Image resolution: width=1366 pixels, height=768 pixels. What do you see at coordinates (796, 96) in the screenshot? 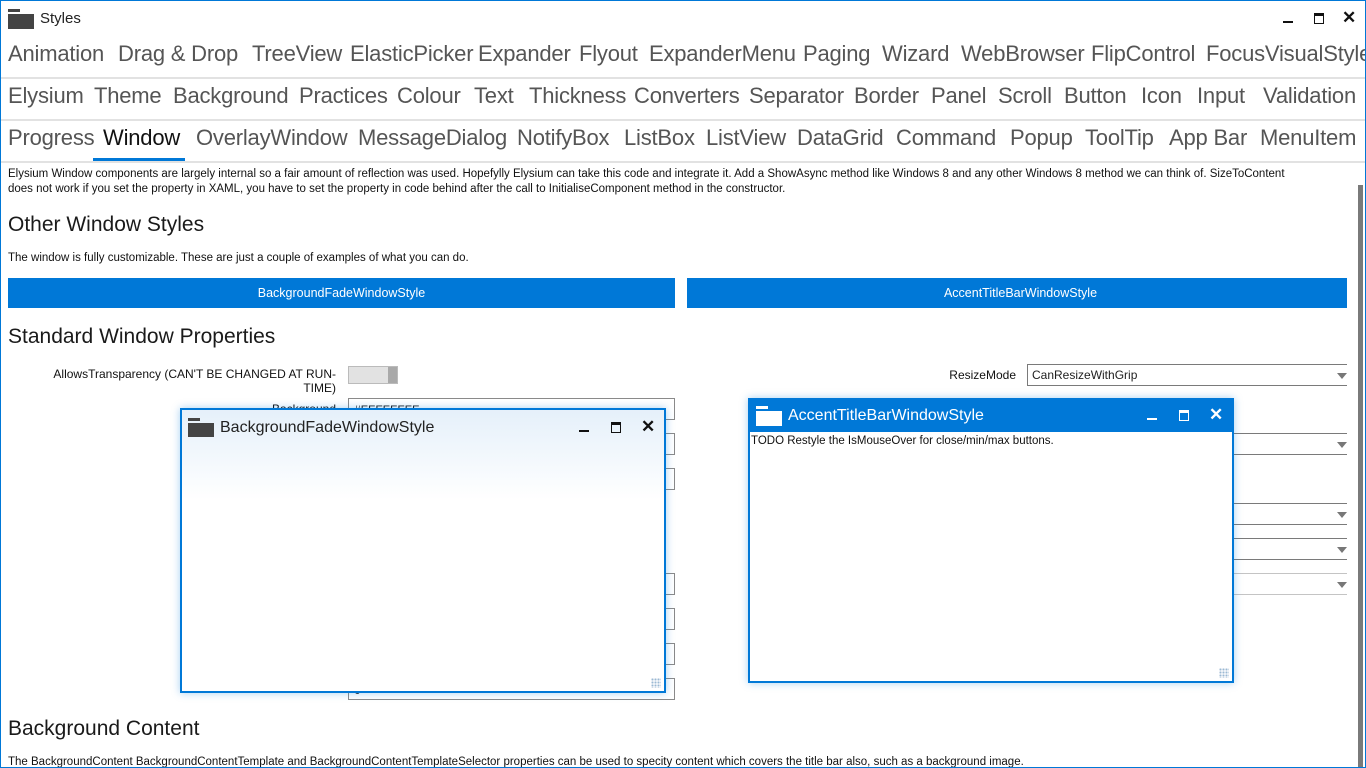
I see `tab-separator: Separator` at bounding box center [796, 96].